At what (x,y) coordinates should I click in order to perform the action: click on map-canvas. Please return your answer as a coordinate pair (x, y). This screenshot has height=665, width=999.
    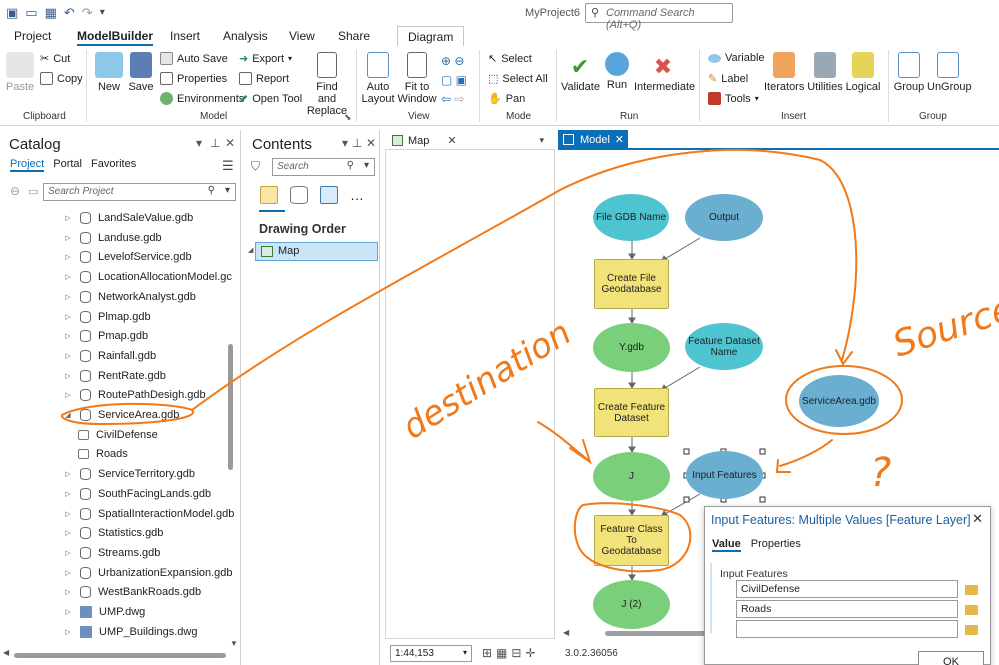
    Looking at the image, I should click on (470, 394).